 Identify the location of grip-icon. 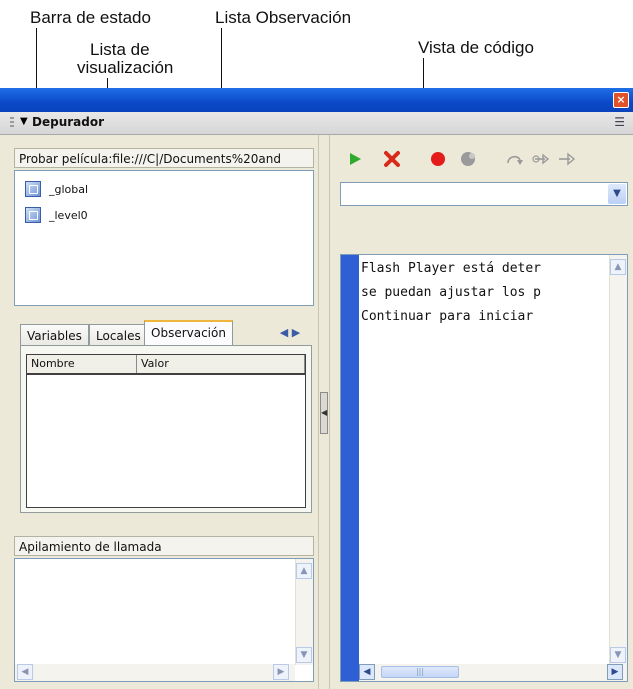
(12, 123).